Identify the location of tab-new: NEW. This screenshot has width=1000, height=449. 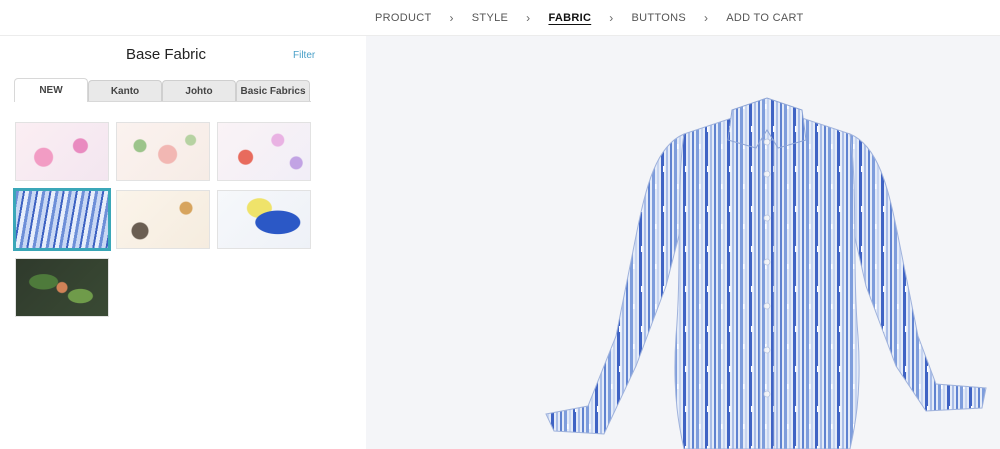
(51, 90).